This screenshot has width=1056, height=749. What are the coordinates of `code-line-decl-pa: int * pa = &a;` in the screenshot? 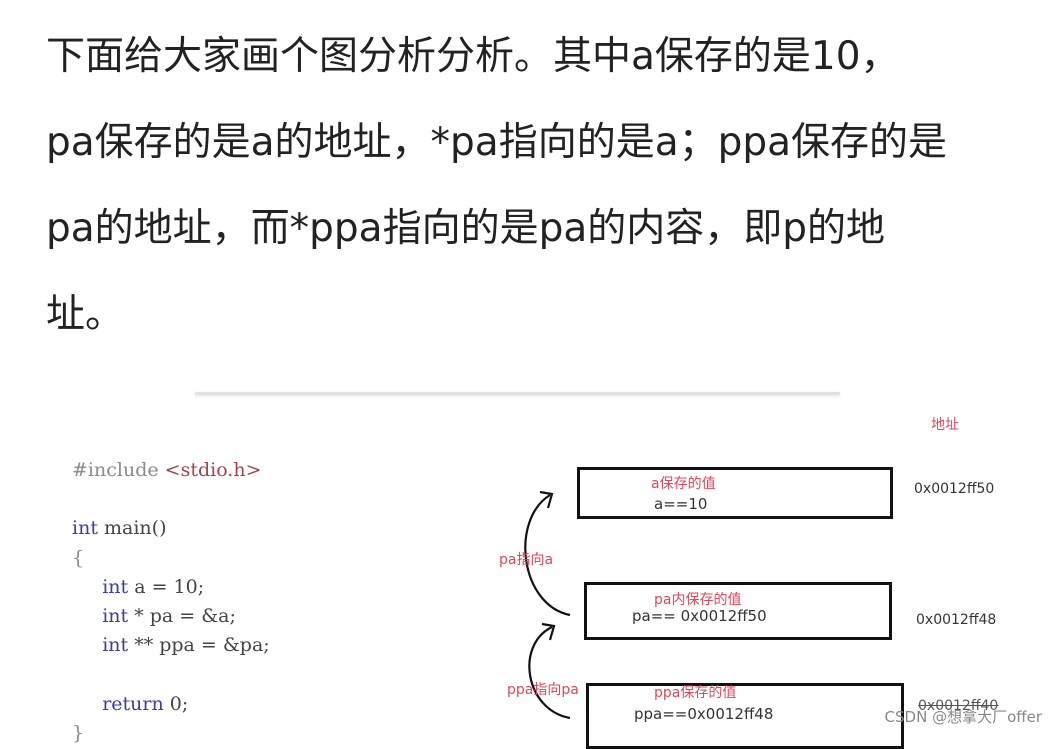 It's located at (171, 616).